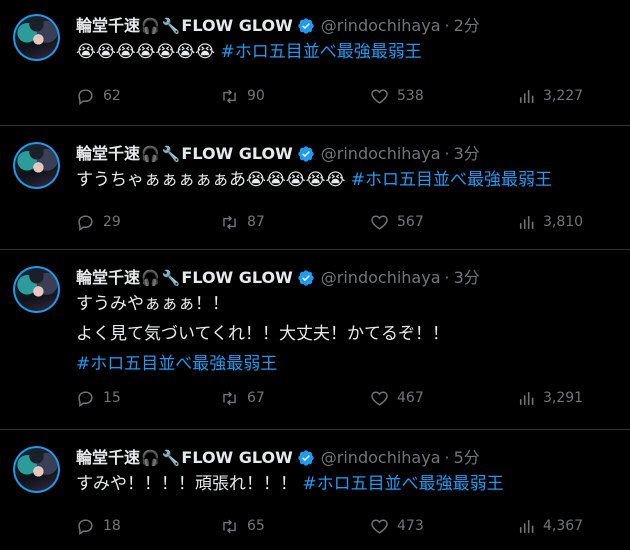 The image size is (630, 550). I want to click on like-count: 473, so click(410, 526).